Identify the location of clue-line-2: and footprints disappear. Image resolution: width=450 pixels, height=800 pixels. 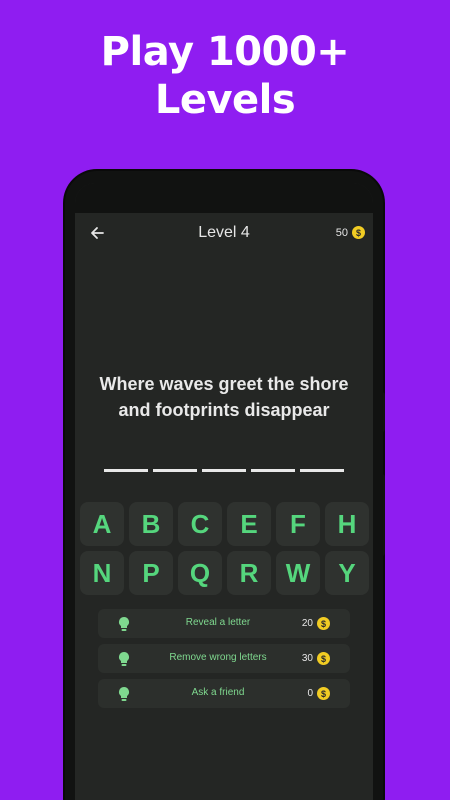
(224, 410).